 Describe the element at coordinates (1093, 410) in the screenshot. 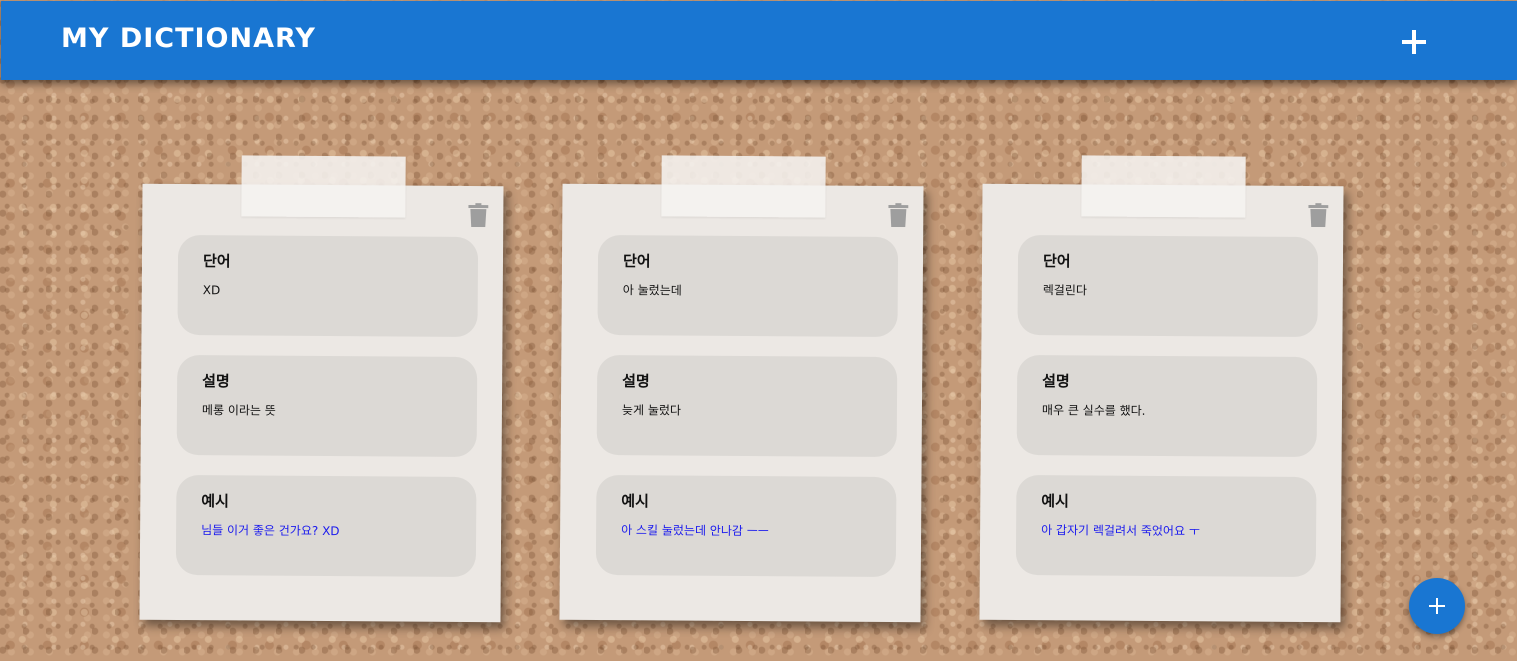

I see `description-value: 매우 큰 실수를 했다.` at that location.